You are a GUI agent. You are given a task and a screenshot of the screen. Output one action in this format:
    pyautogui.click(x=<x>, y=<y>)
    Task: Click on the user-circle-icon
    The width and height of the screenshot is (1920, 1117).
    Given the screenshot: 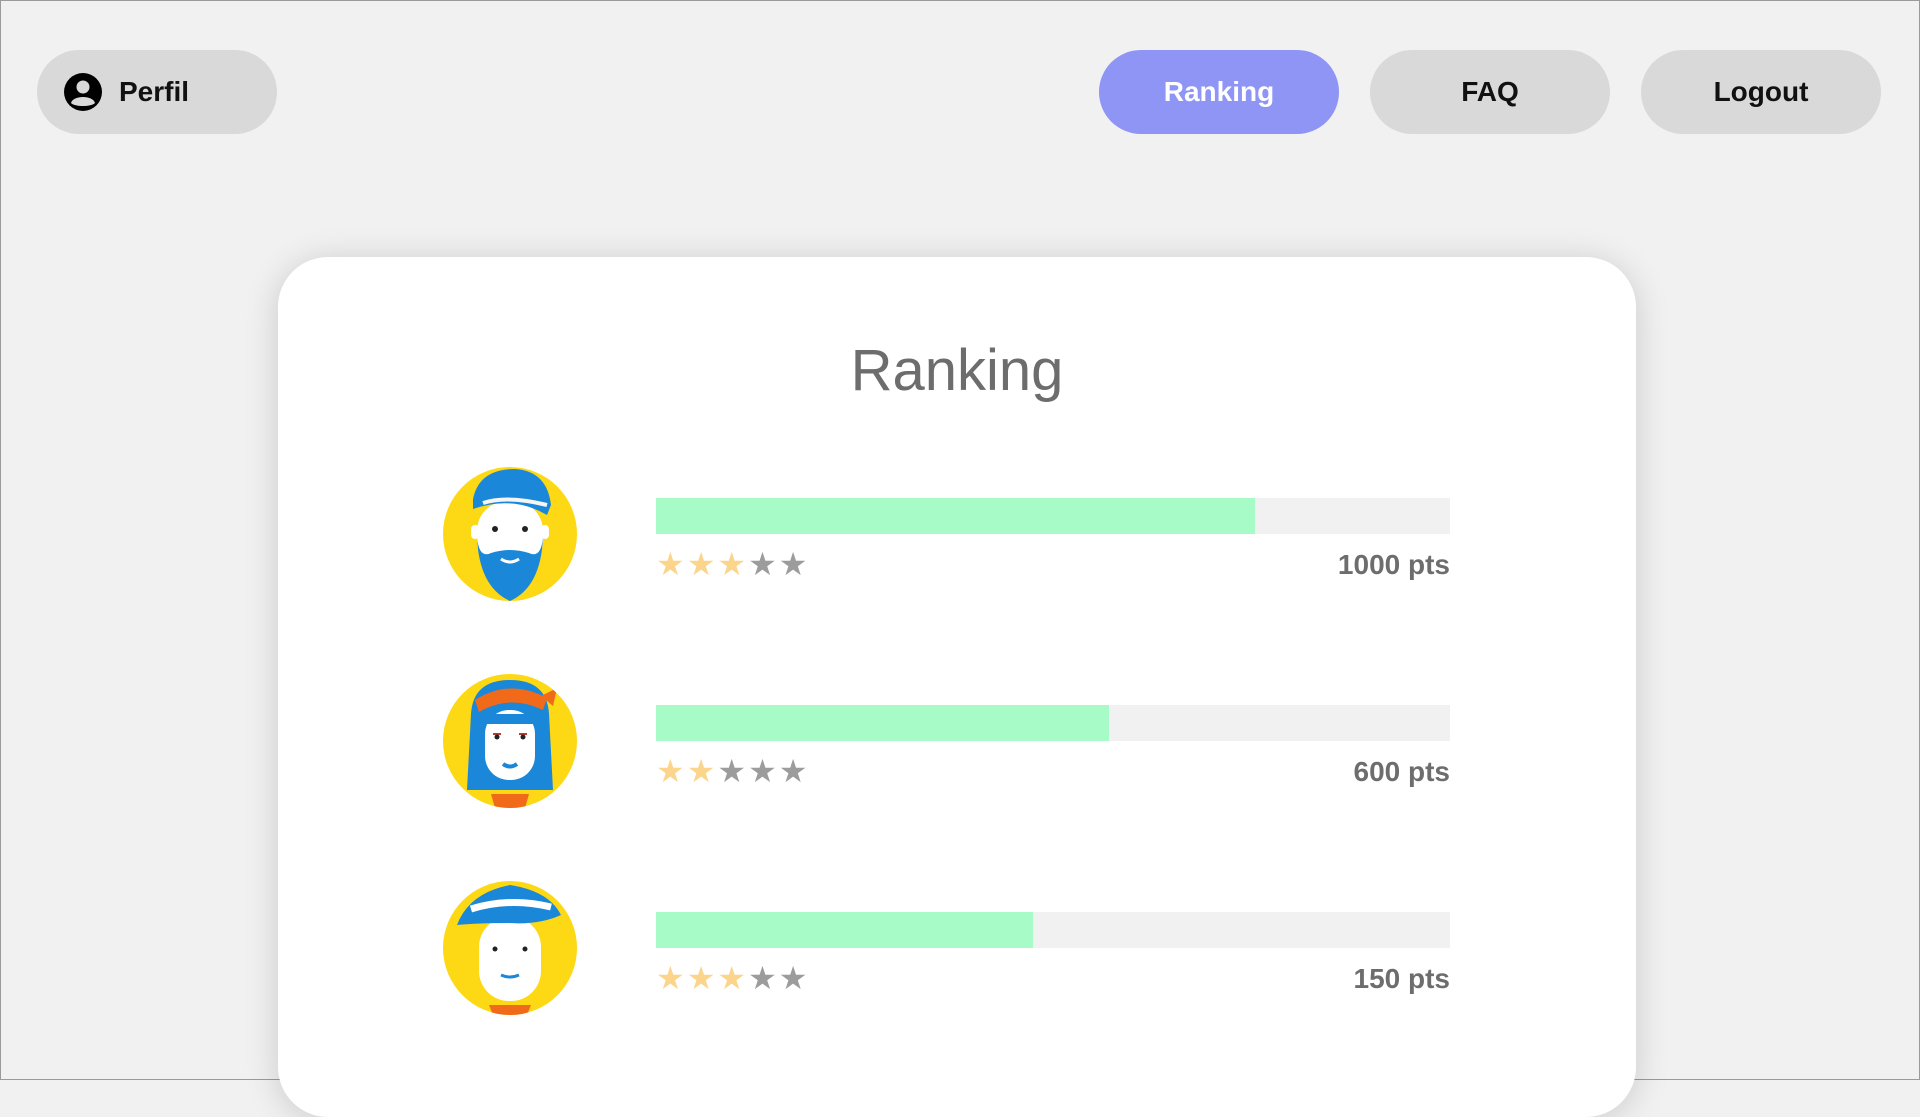 What is the action you would take?
    pyautogui.click(x=83, y=92)
    